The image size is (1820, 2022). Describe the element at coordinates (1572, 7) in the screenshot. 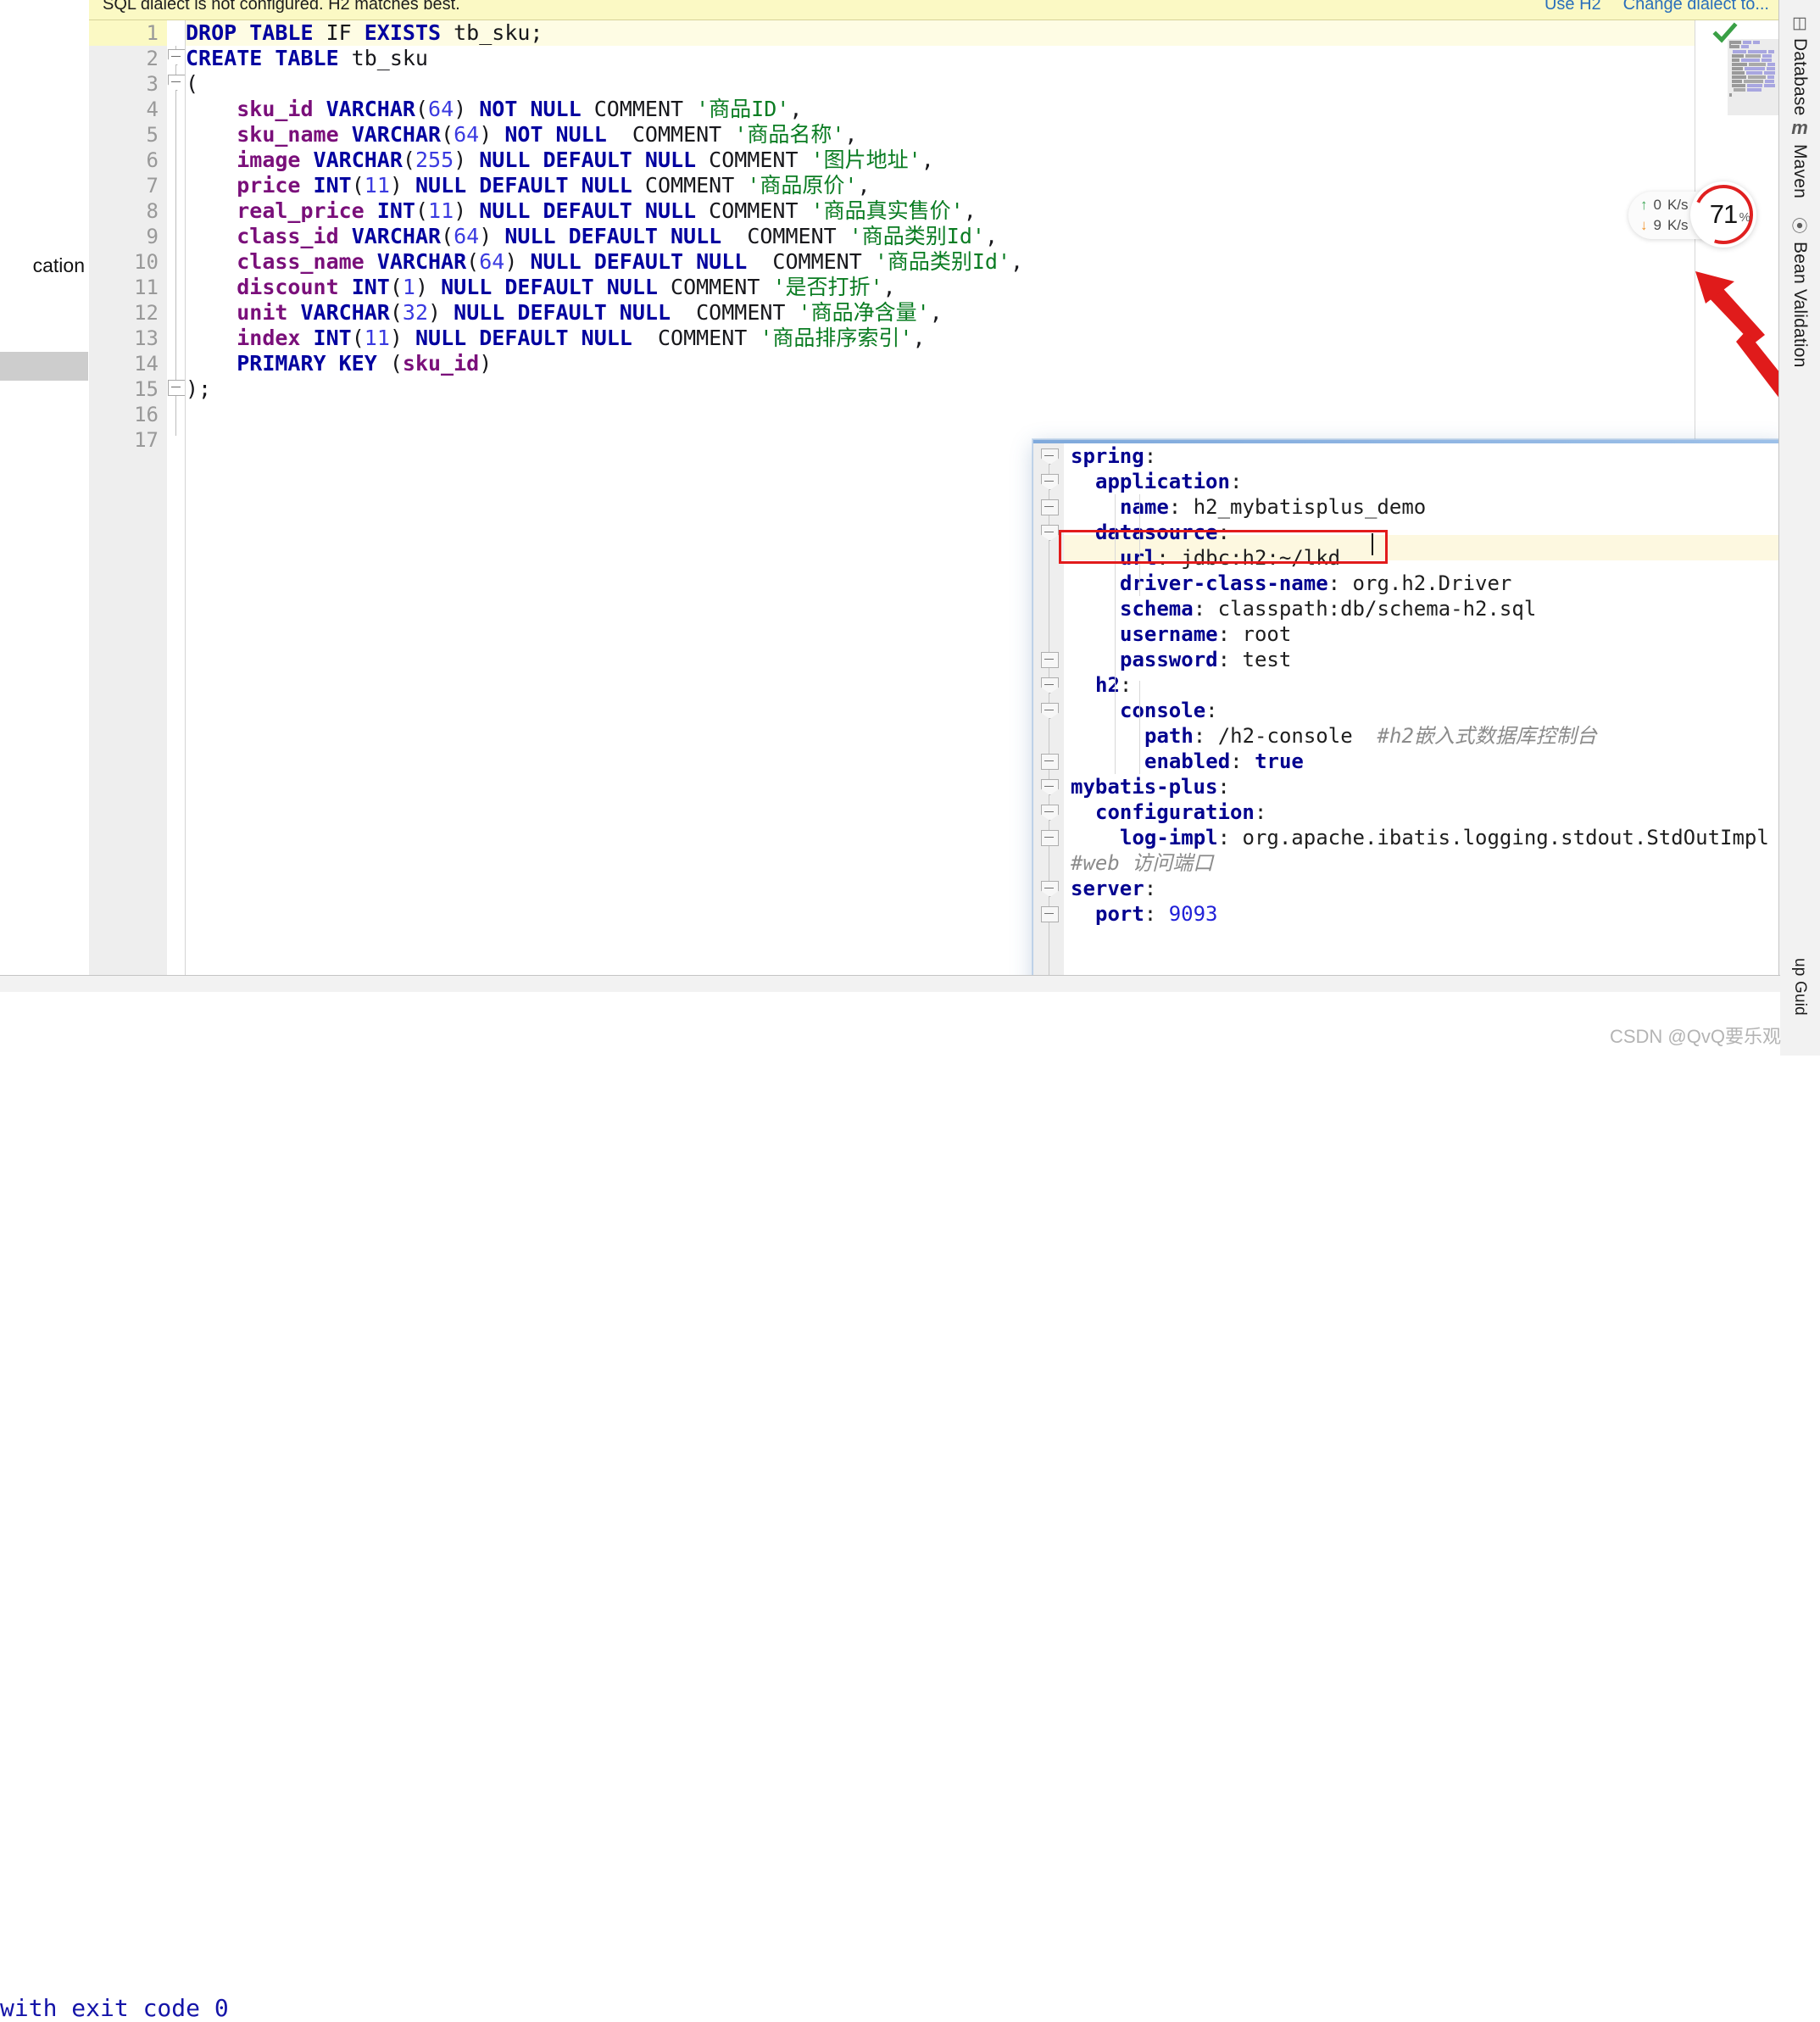

I see `use-h2-link: Use H2` at that location.